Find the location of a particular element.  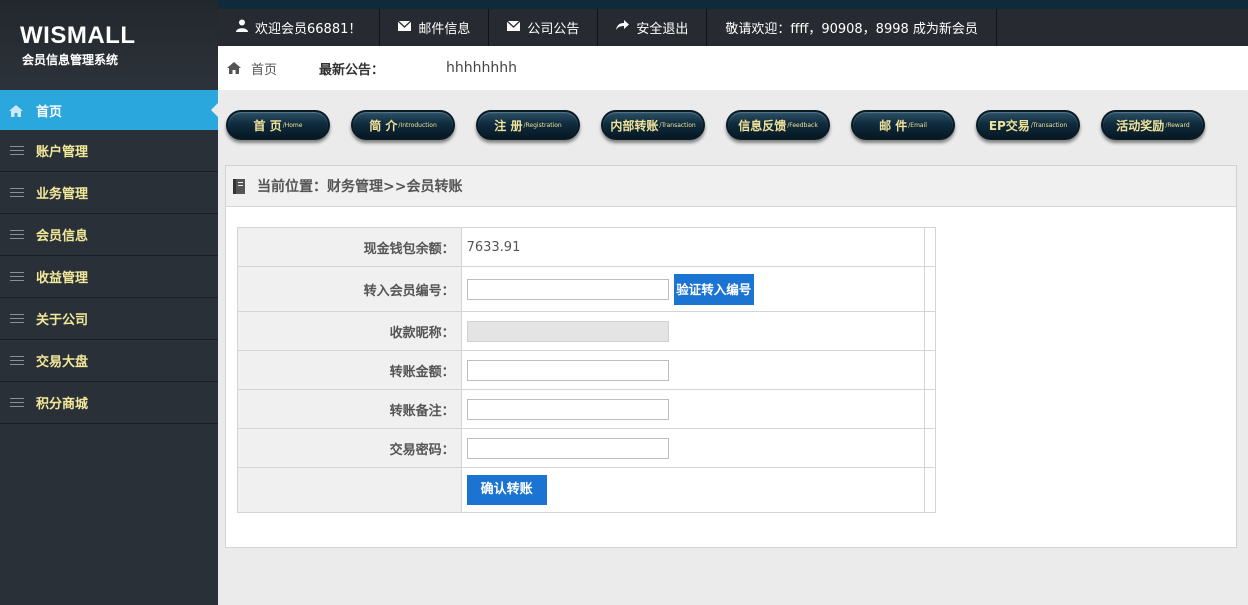

sidebar-item-home: 首页 is located at coordinates (109, 110).